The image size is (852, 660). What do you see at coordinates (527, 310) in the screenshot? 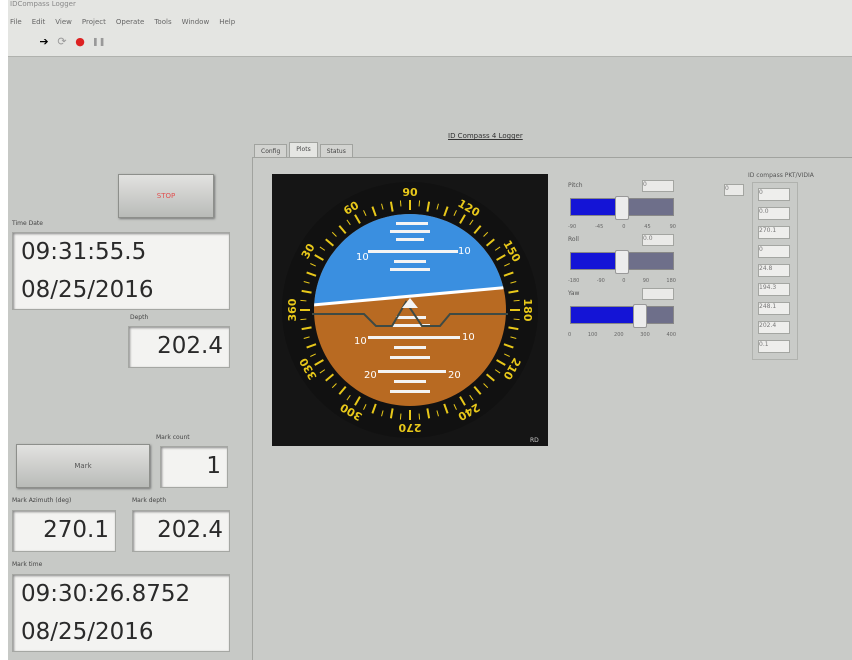
I see `heading-label: 180` at bounding box center [527, 310].